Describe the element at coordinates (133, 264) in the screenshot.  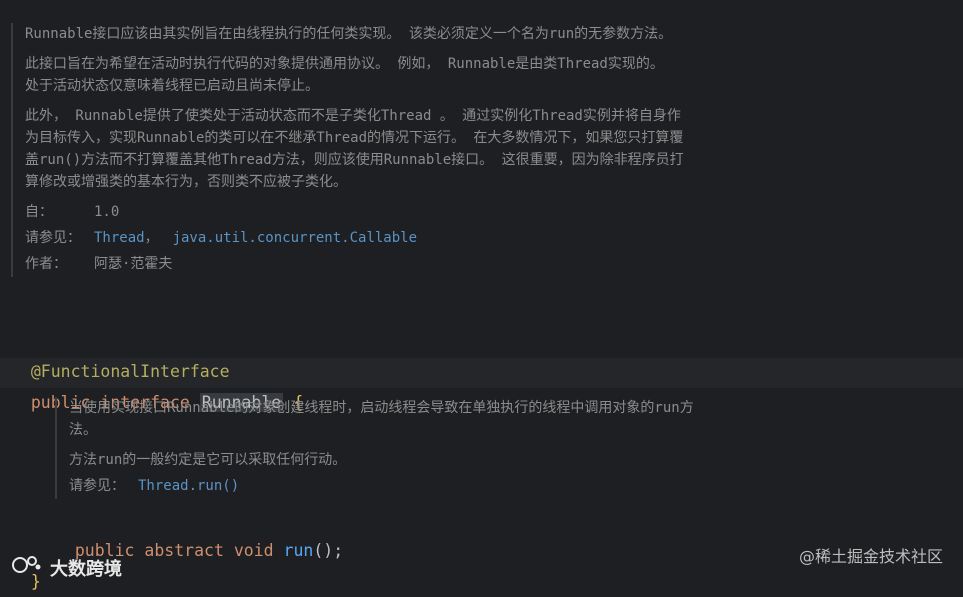
I see `author-value: 阿瑟·范霍夫` at that location.